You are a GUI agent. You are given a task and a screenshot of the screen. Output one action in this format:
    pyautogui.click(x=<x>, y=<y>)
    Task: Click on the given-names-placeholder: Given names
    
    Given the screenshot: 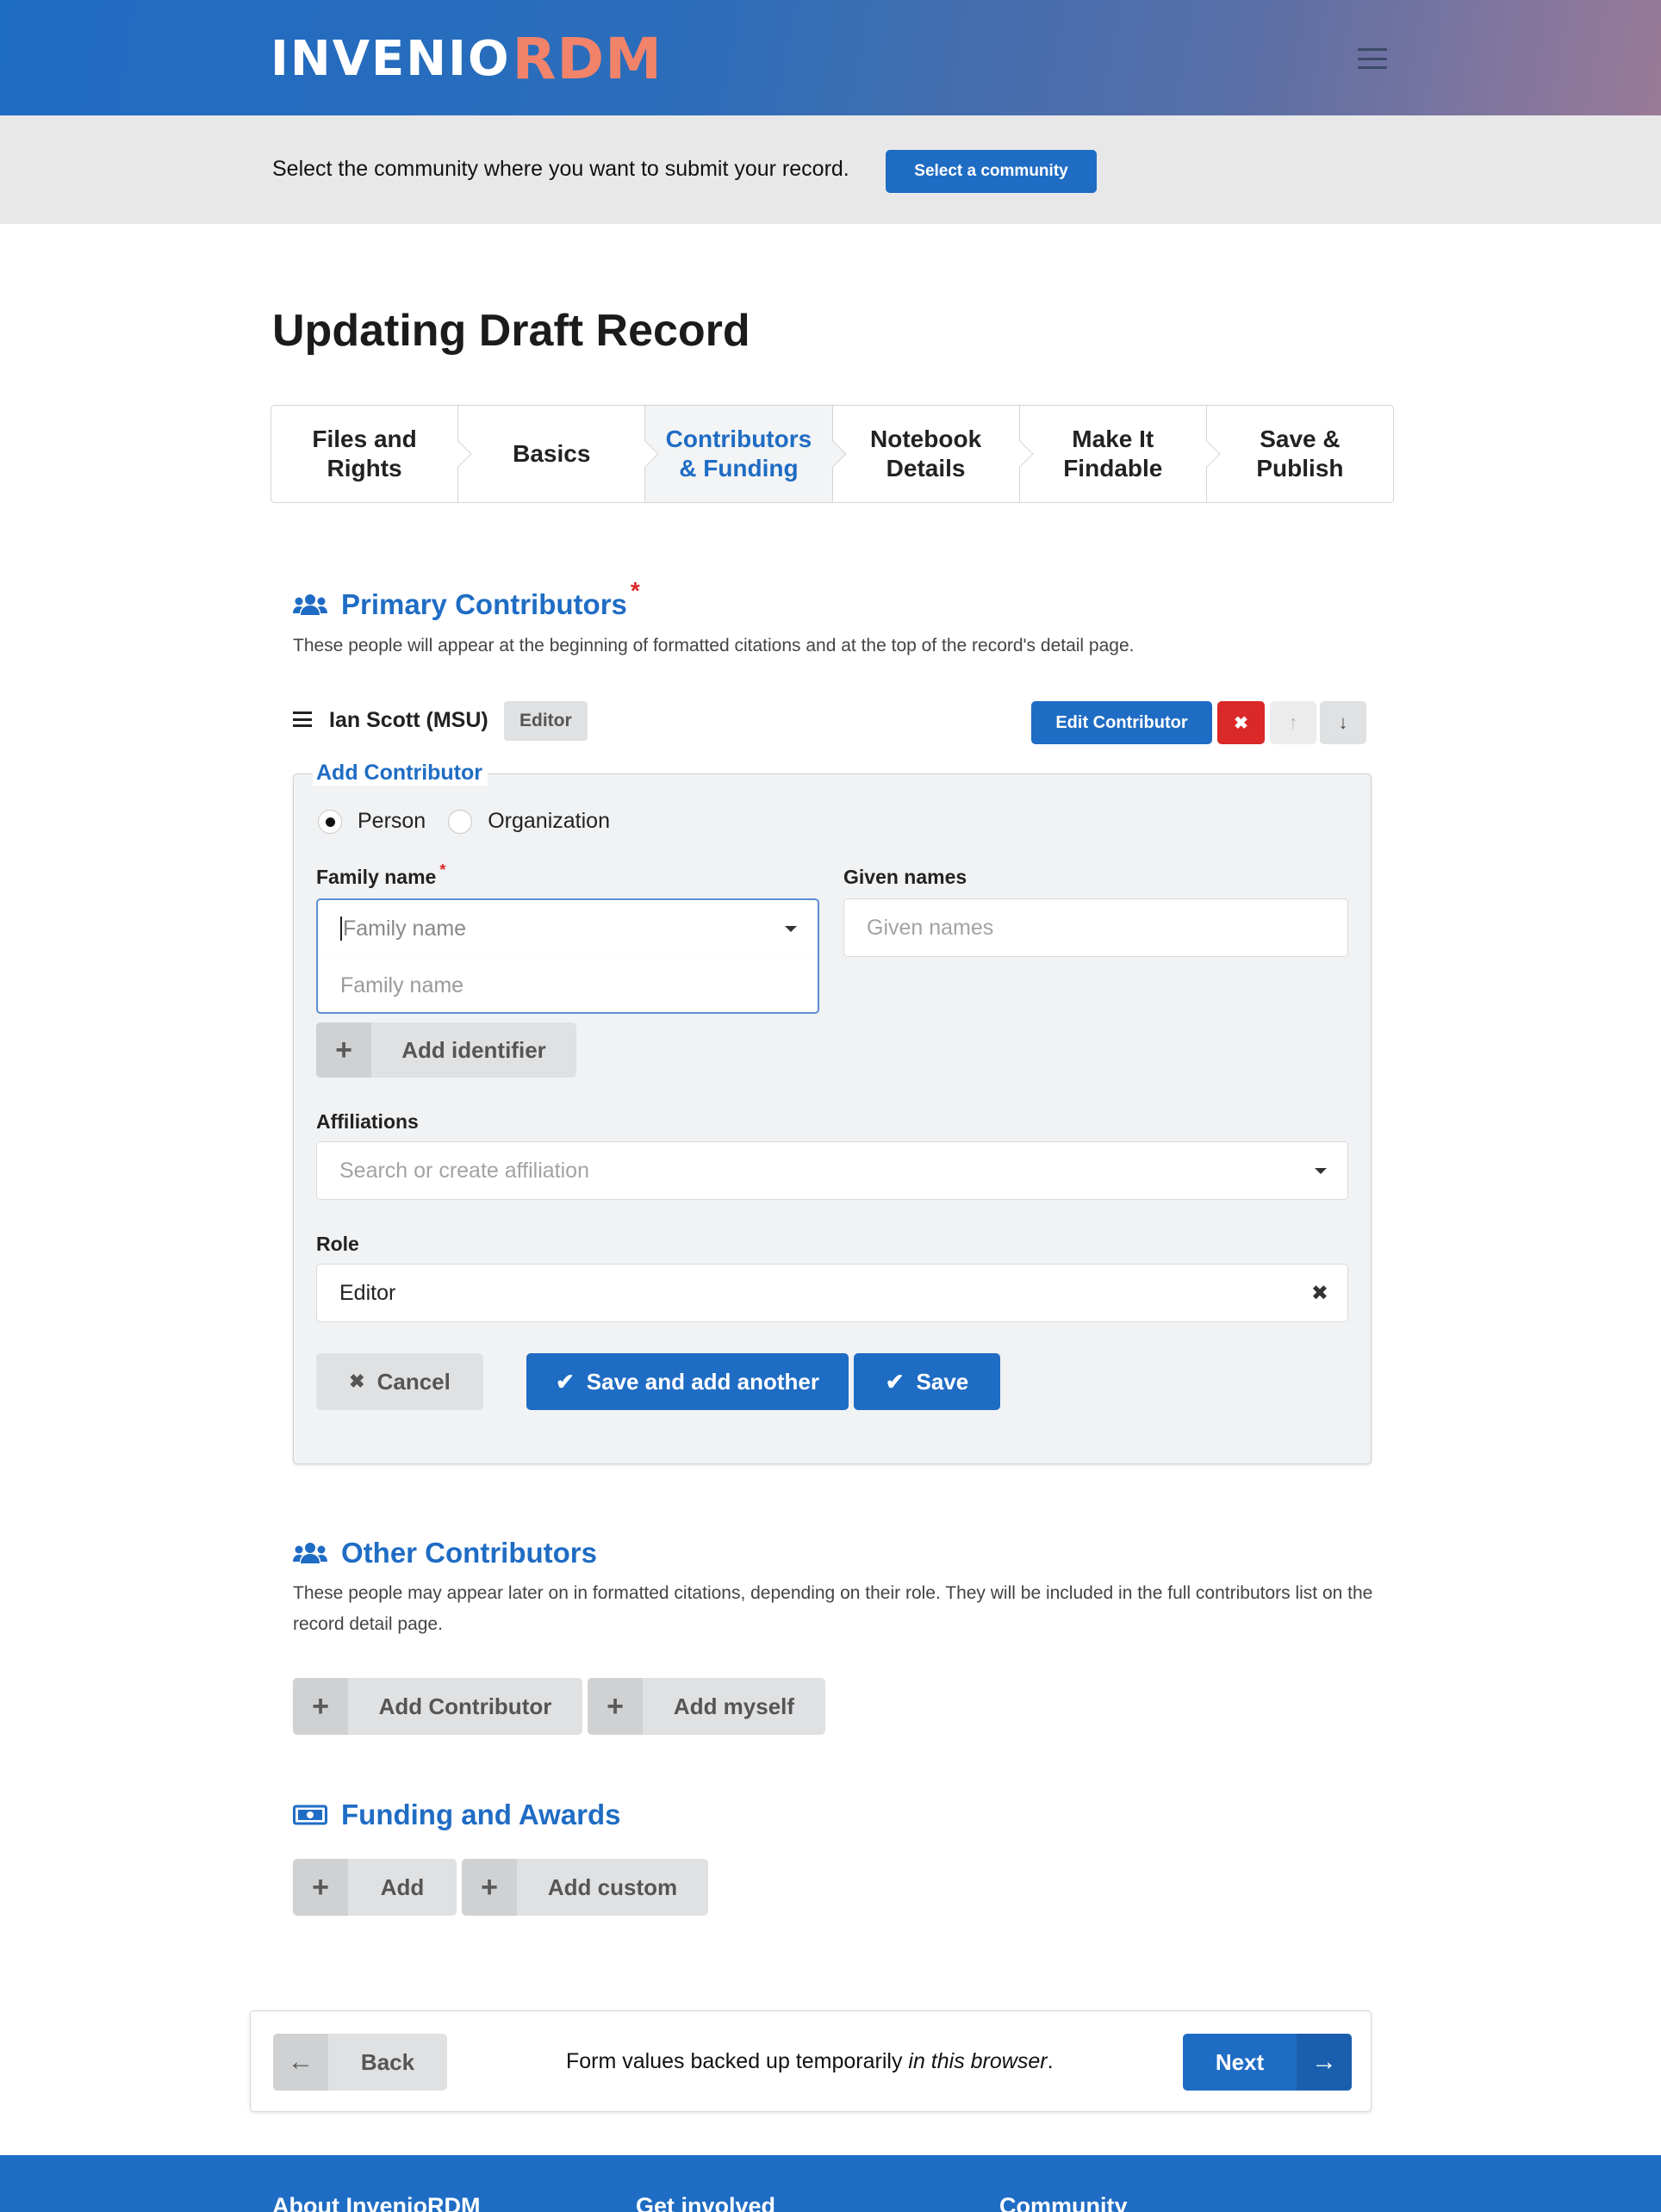 What is the action you would take?
    pyautogui.click(x=931, y=927)
    